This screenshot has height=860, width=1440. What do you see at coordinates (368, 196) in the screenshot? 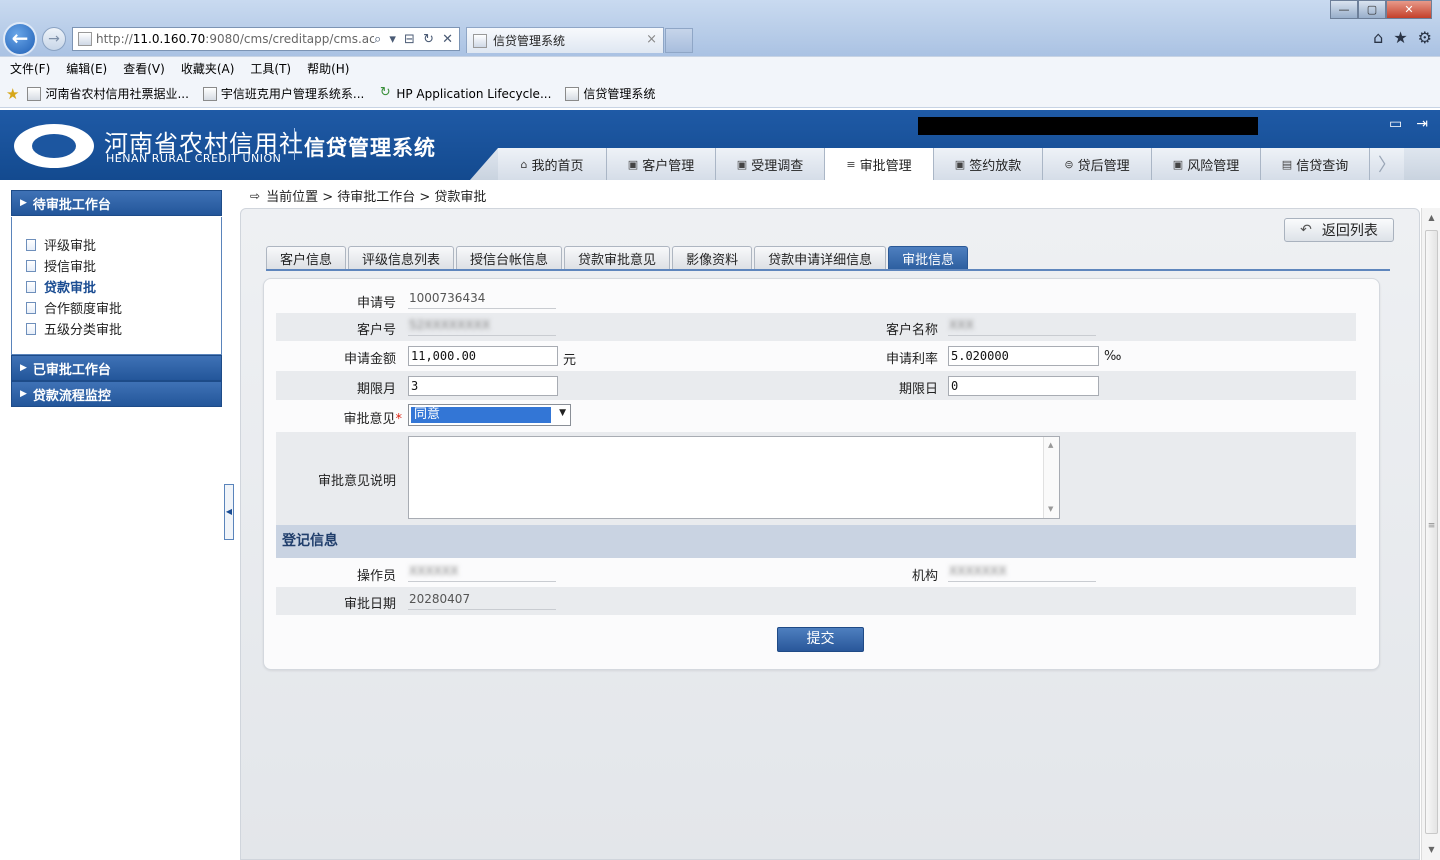
I see `breadcrumb: ⇨ 当前位置 > 待审批工作台 > 贷款审批` at bounding box center [368, 196].